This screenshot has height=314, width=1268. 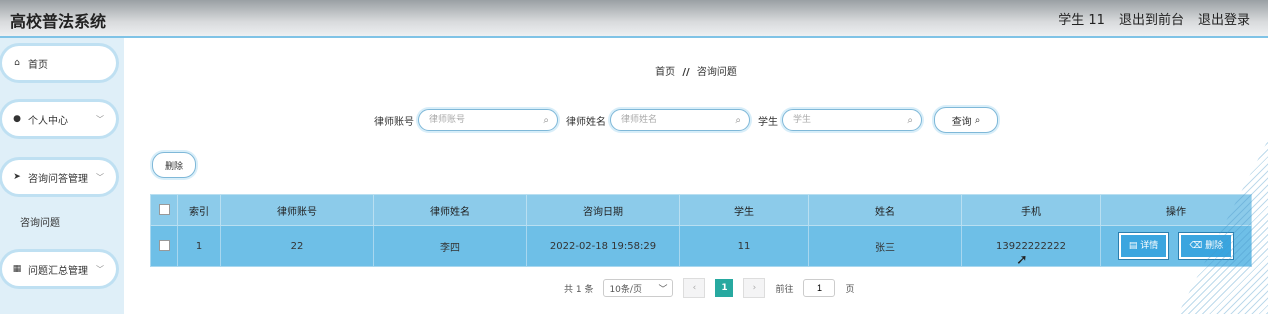 I want to click on home-icon: ⌂, so click(x=17, y=63).